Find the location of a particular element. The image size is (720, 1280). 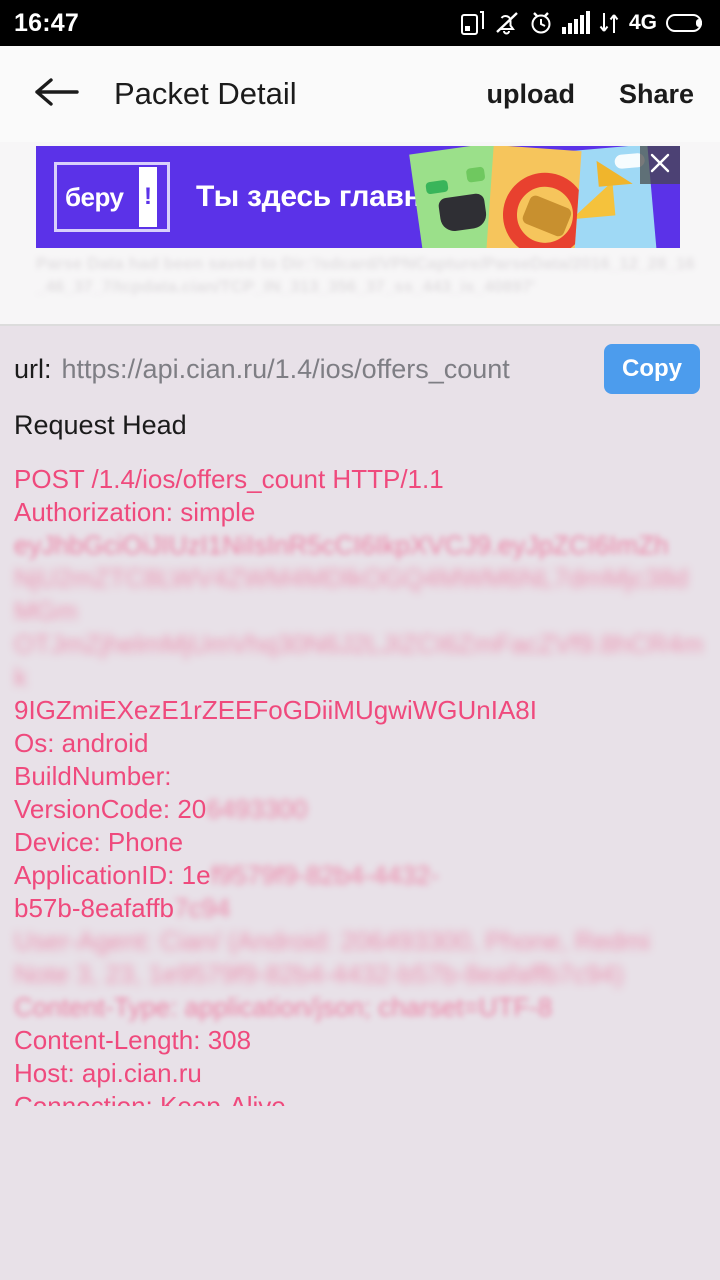

multi-window-icon is located at coordinates (472, 23).